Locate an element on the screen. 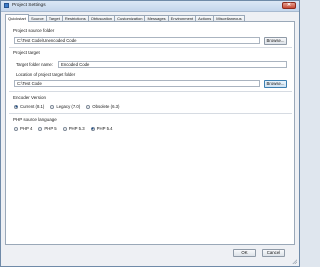 This screenshot has height=267, width=320. encoder-version-title: Encoder Version is located at coordinates (30, 97).